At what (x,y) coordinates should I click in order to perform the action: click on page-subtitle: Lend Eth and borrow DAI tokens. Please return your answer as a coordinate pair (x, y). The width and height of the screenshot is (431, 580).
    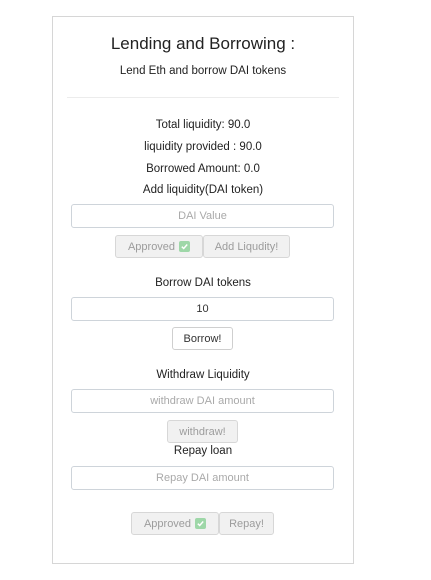
    Looking at the image, I should click on (203, 71).